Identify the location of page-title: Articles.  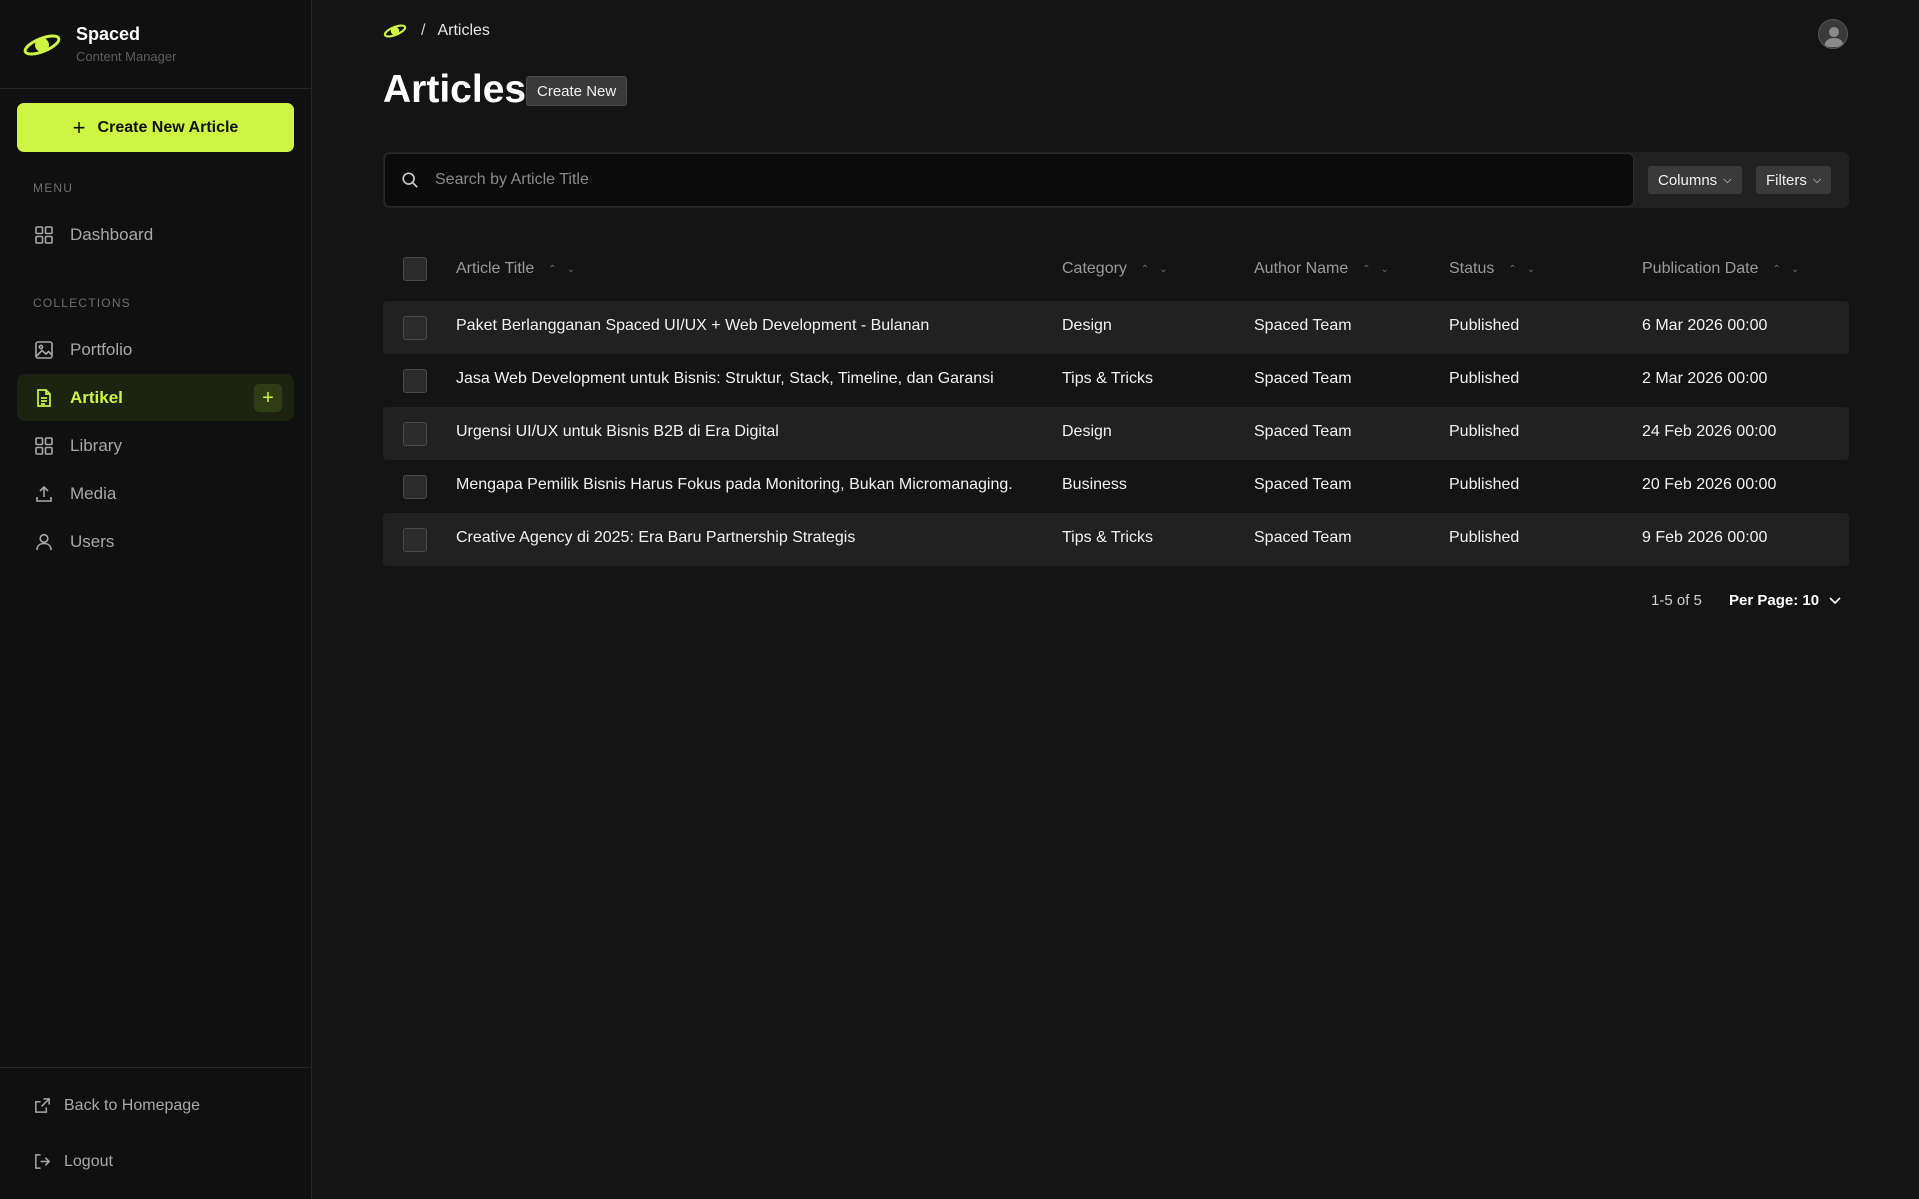
(455, 89).